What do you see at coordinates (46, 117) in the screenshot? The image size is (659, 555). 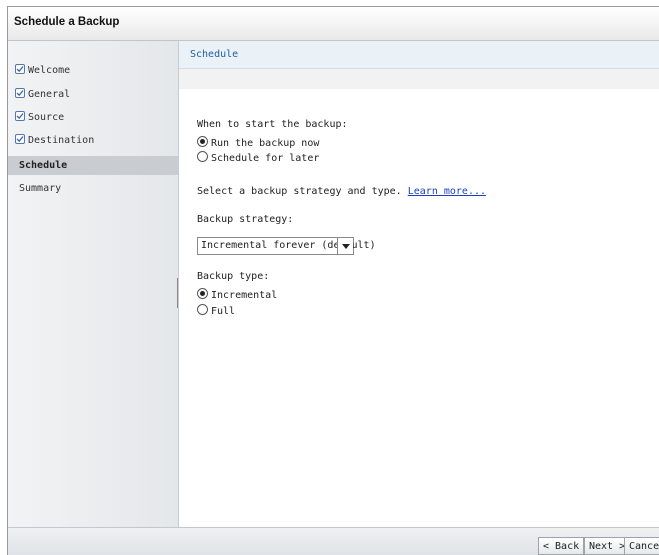 I see `sidebar-item-label: Source` at bounding box center [46, 117].